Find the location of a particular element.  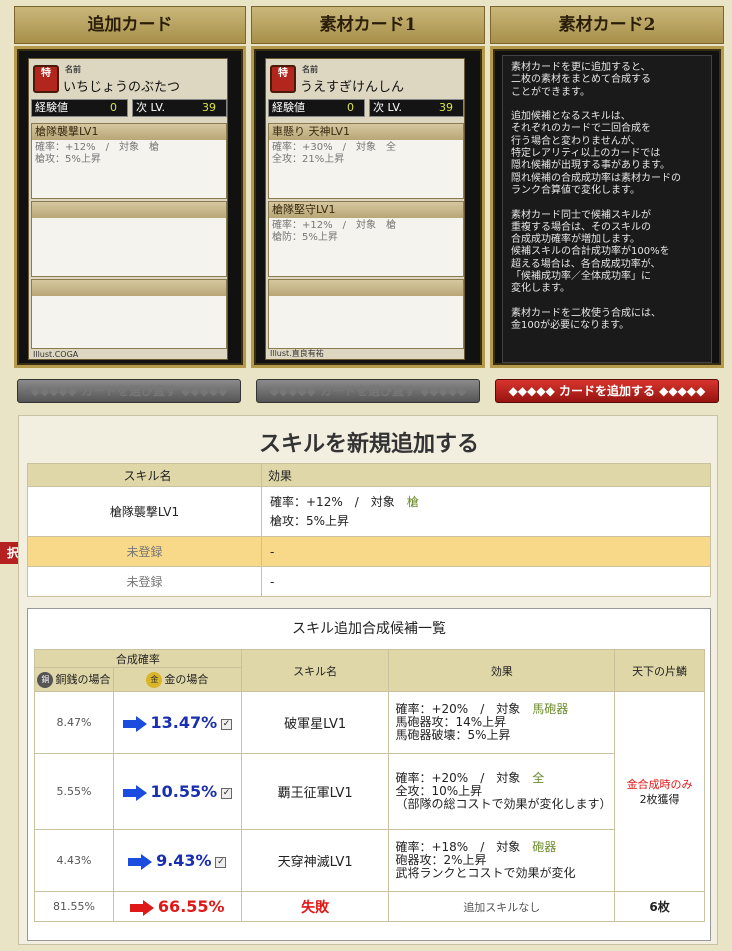

skill-slot-1: 車懸り 天神LV1 確率：+30% / 対象 全全攻：21%上昇 is located at coordinates (366, 161).